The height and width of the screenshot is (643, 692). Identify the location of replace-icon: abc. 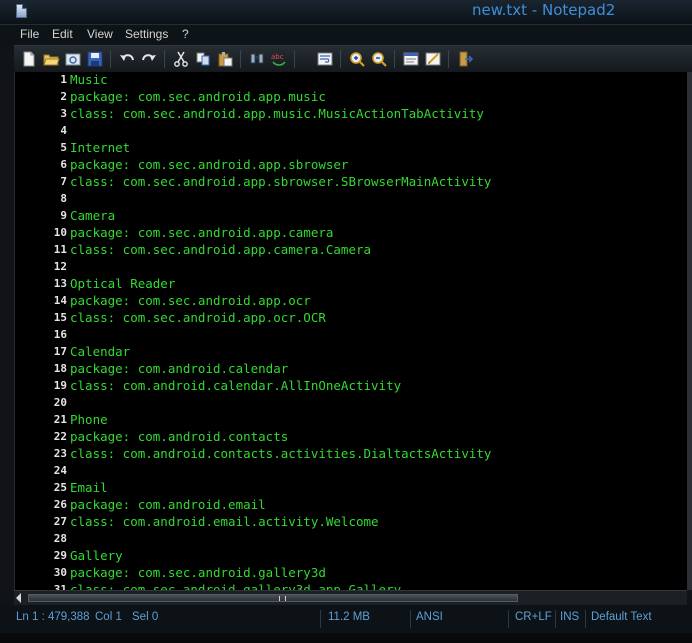
(279, 59).